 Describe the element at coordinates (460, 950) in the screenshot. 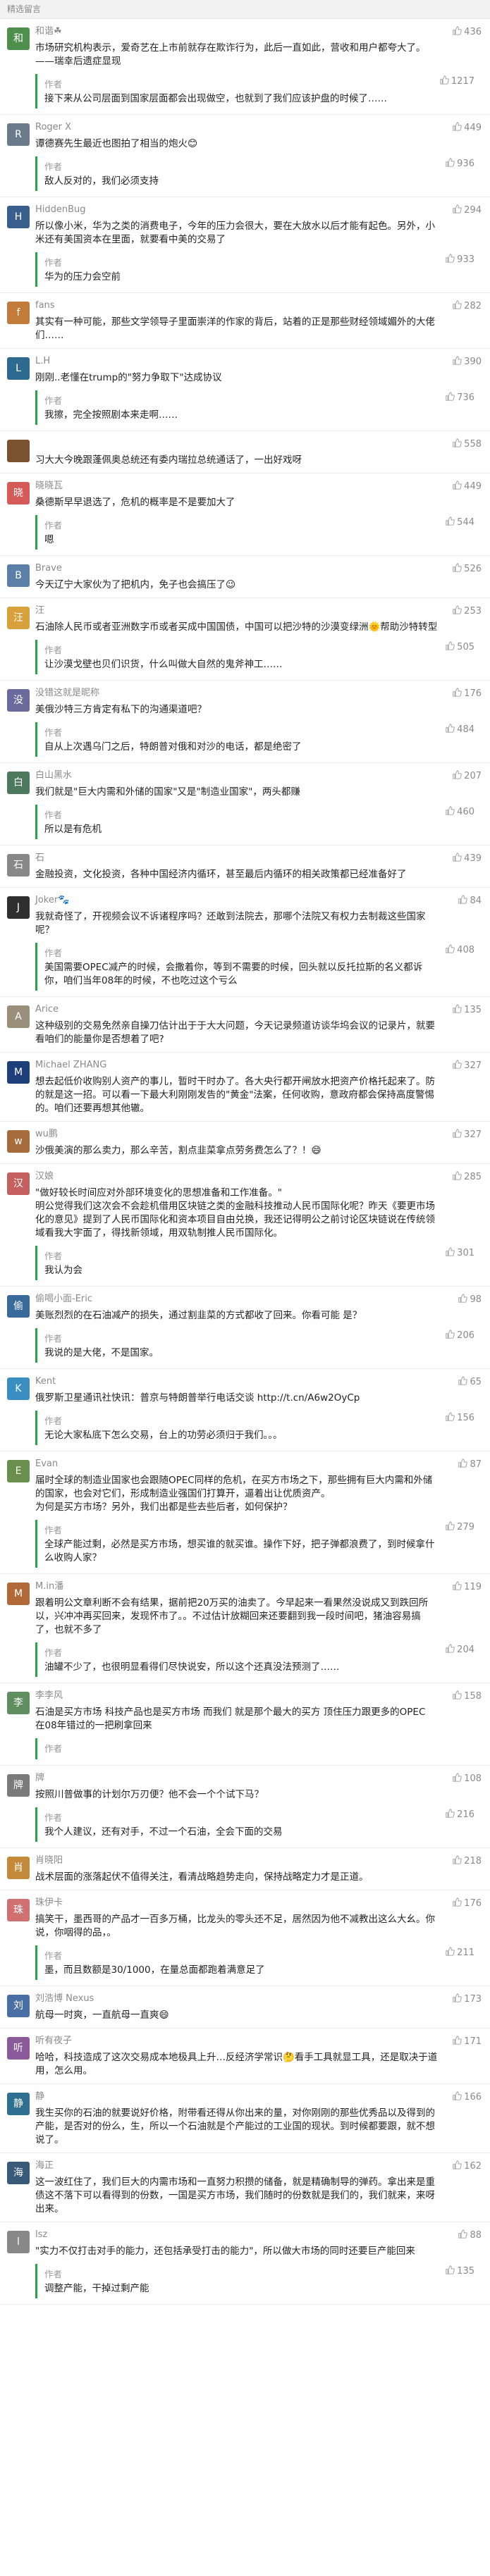

I see `reply-like-button: 408` at that location.